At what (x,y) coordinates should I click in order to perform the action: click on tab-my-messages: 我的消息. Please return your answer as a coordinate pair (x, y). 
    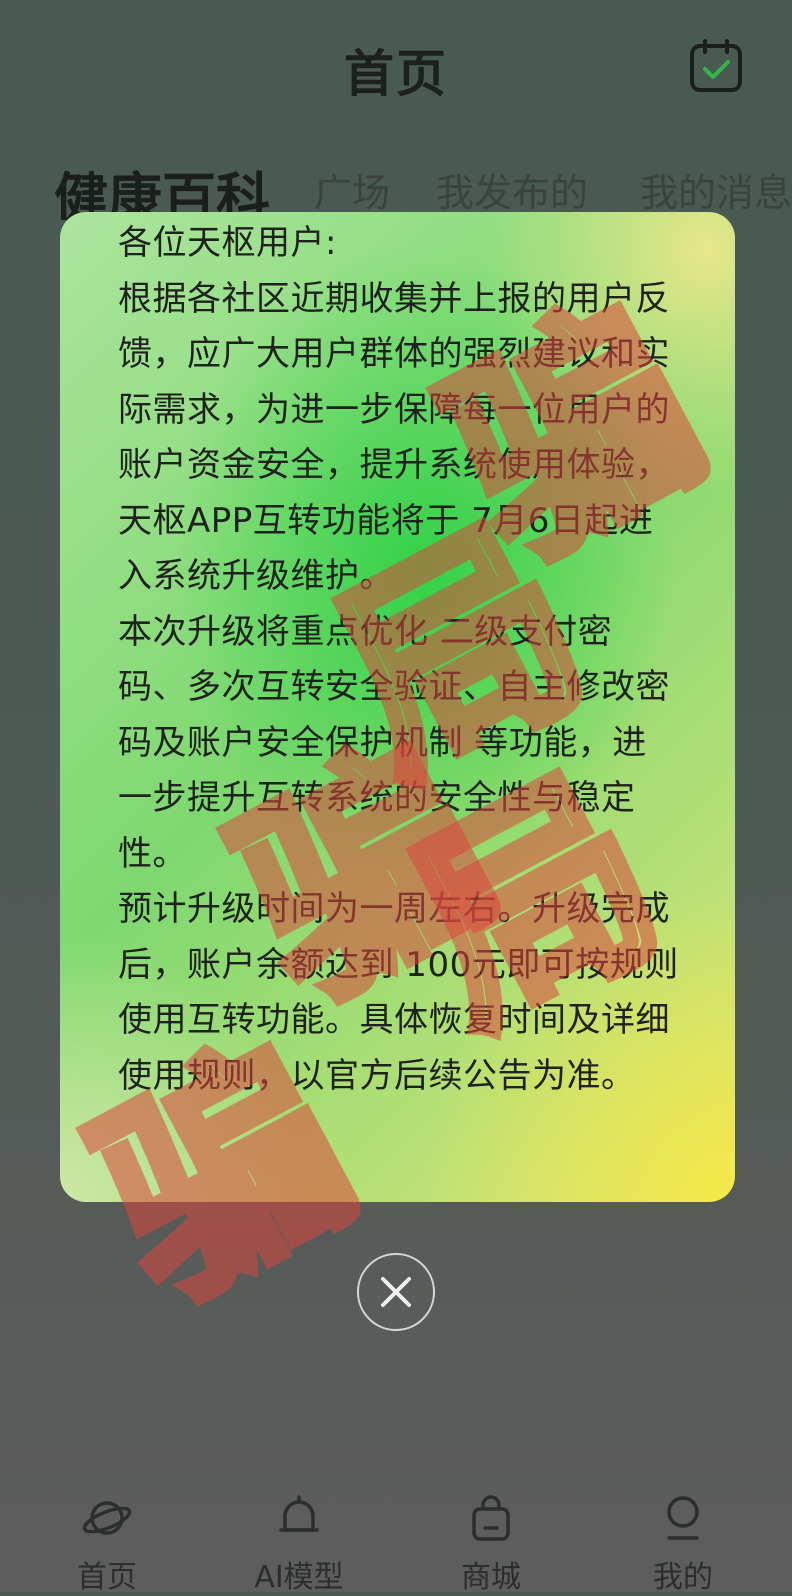
    Looking at the image, I should click on (716, 189).